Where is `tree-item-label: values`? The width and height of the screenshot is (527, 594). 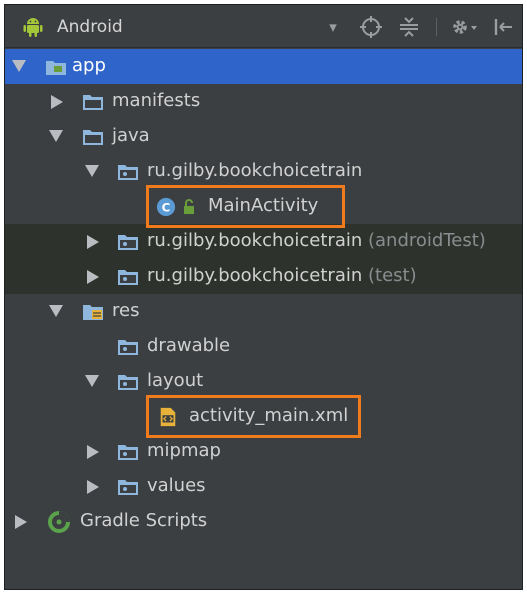 tree-item-label: values is located at coordinates (176, 485).